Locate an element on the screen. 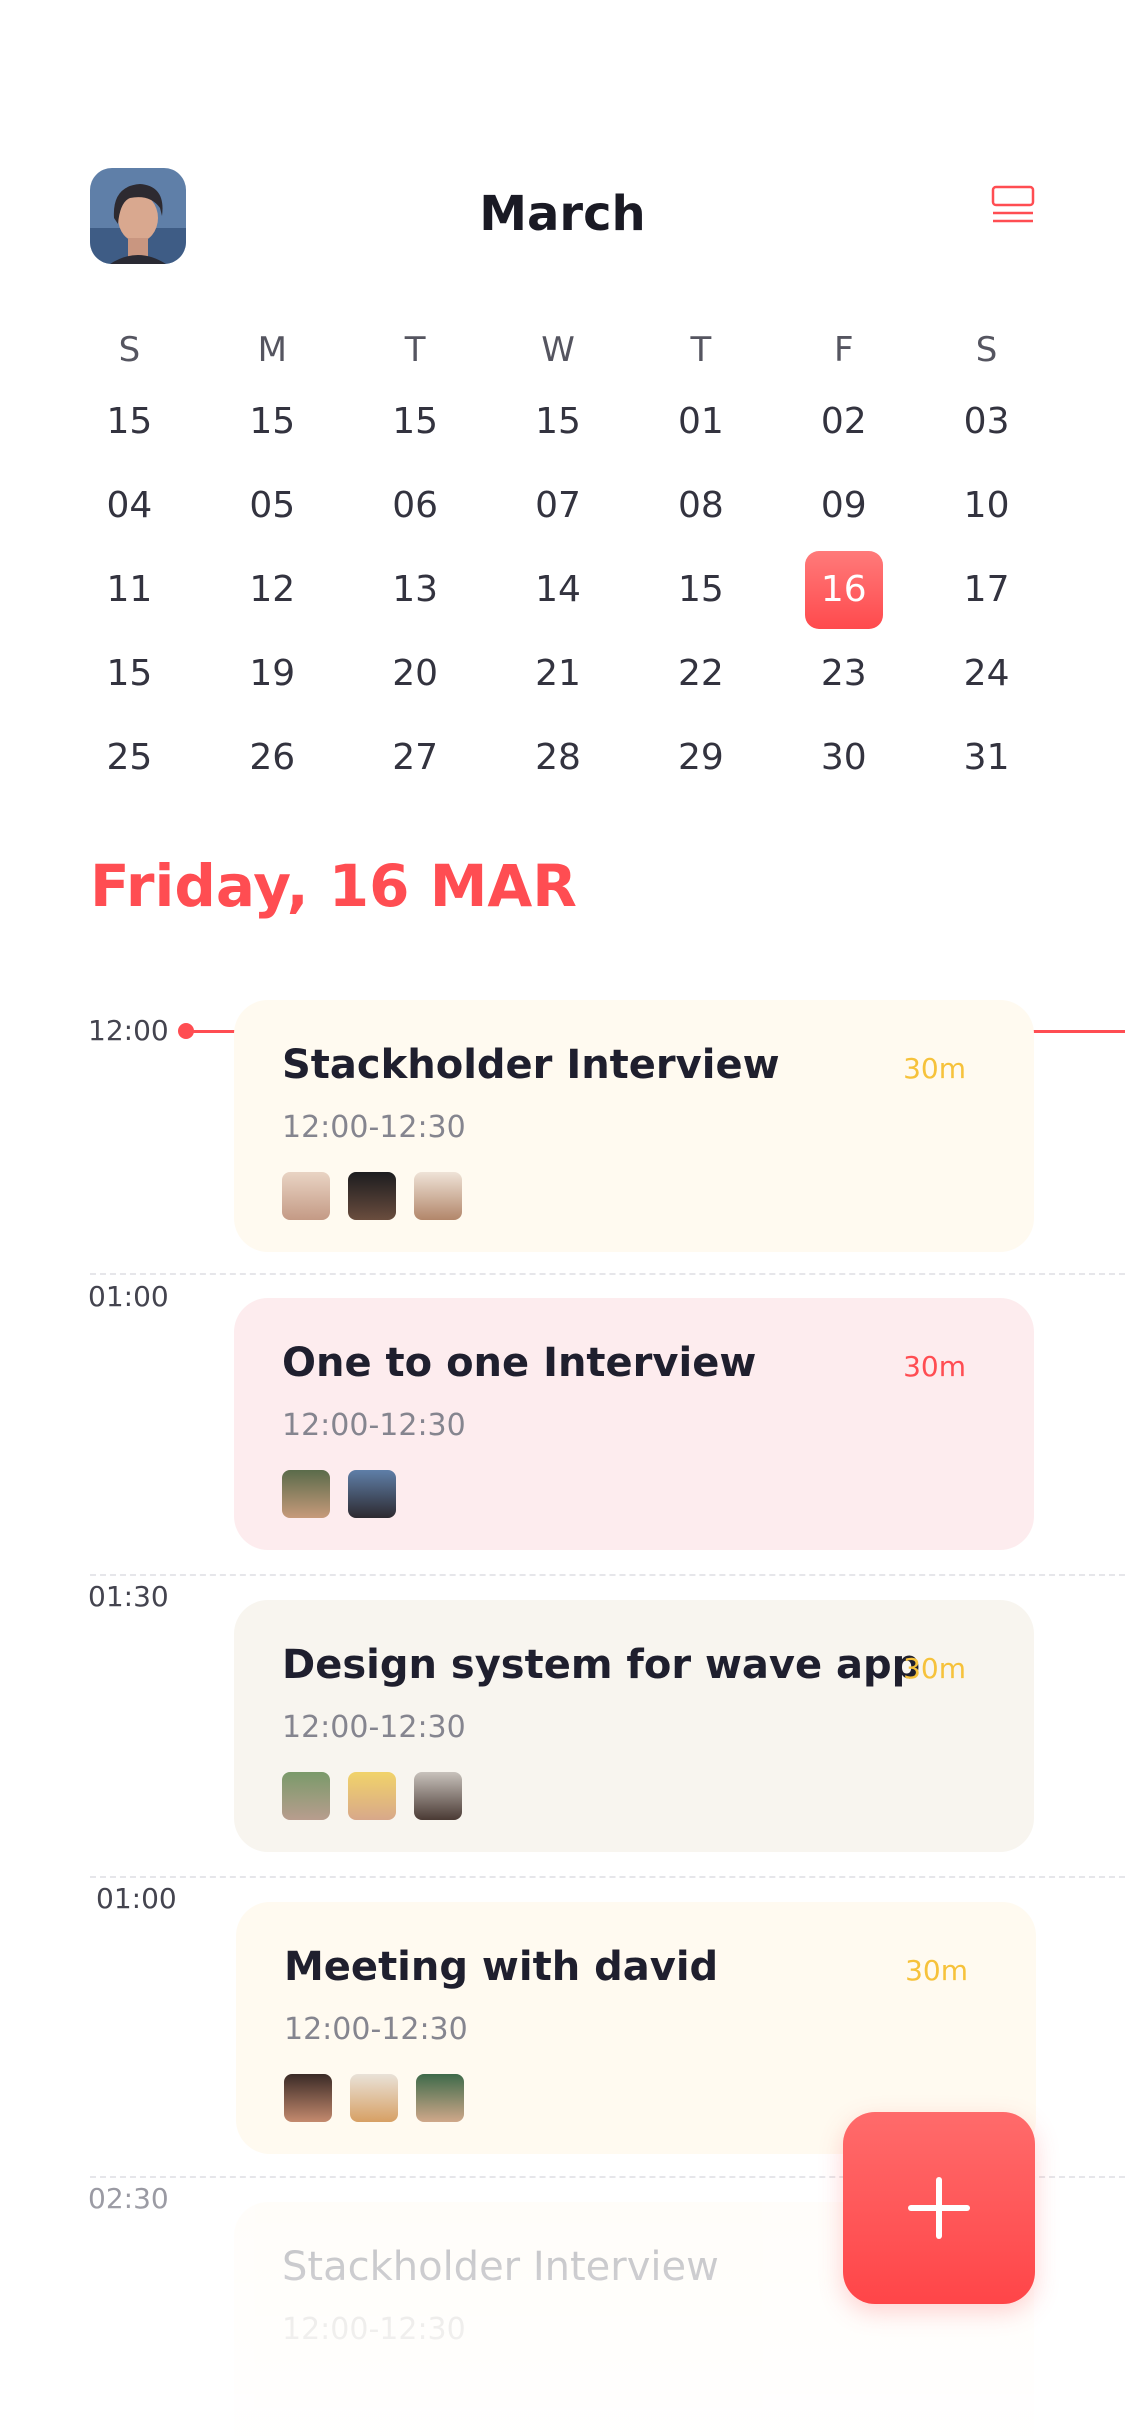 The width and height of the screenshot is (1125, 2436). calendar-day: 05 is located at coordinates (272, 506).